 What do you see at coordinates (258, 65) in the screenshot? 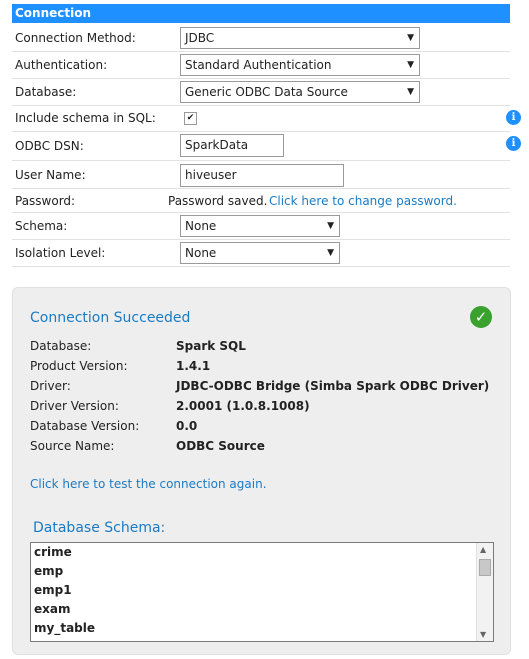
I see `authentication-value: Standard Authentication` at bounding box center [258, 65].